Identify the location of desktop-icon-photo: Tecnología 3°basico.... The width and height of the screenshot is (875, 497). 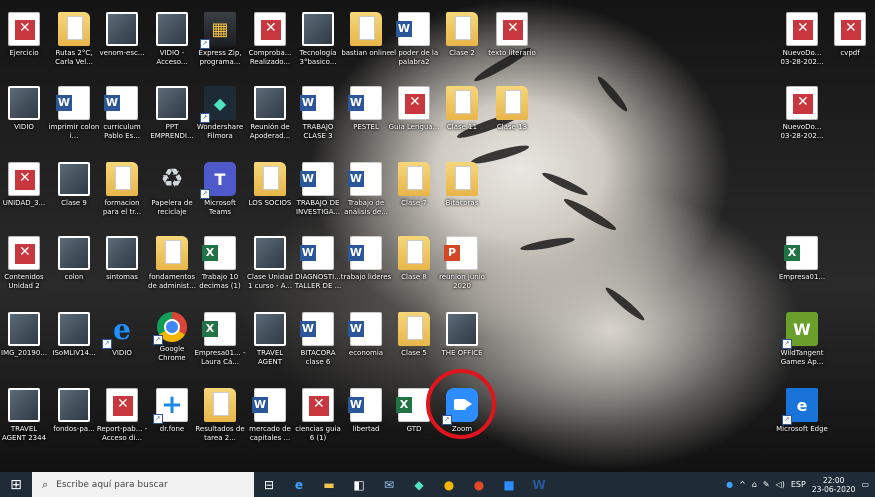
(318, 39).